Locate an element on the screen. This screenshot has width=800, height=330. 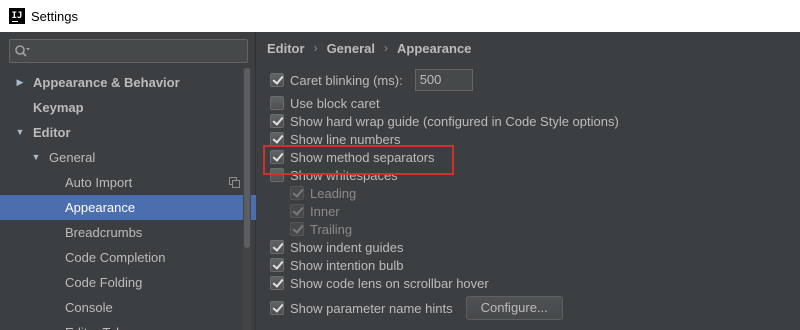
intellij-idea-icon: IJ is located at coordinates (17, 16).